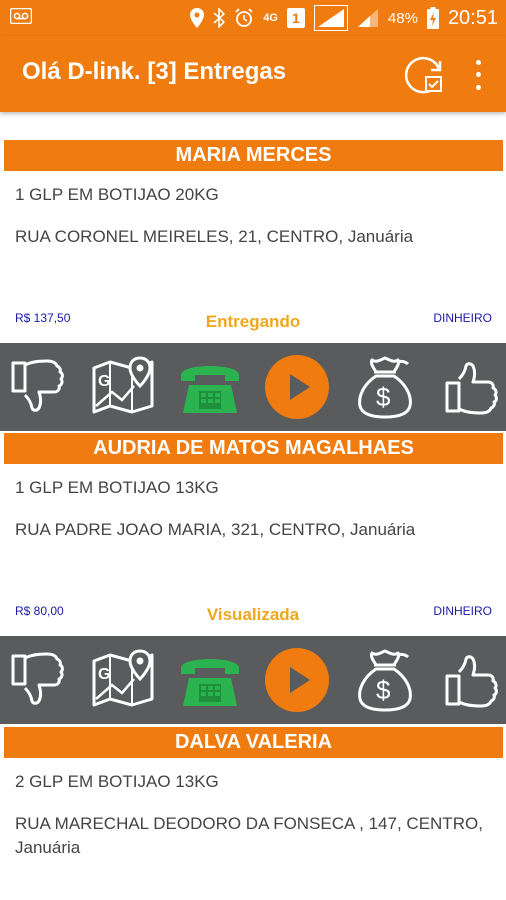 This screenshot has height=900, width=506. What do you see at coordinates (253, 321) in the screenshot?
I see `delivery-status: Entregando` at bounding box center [253, 321].